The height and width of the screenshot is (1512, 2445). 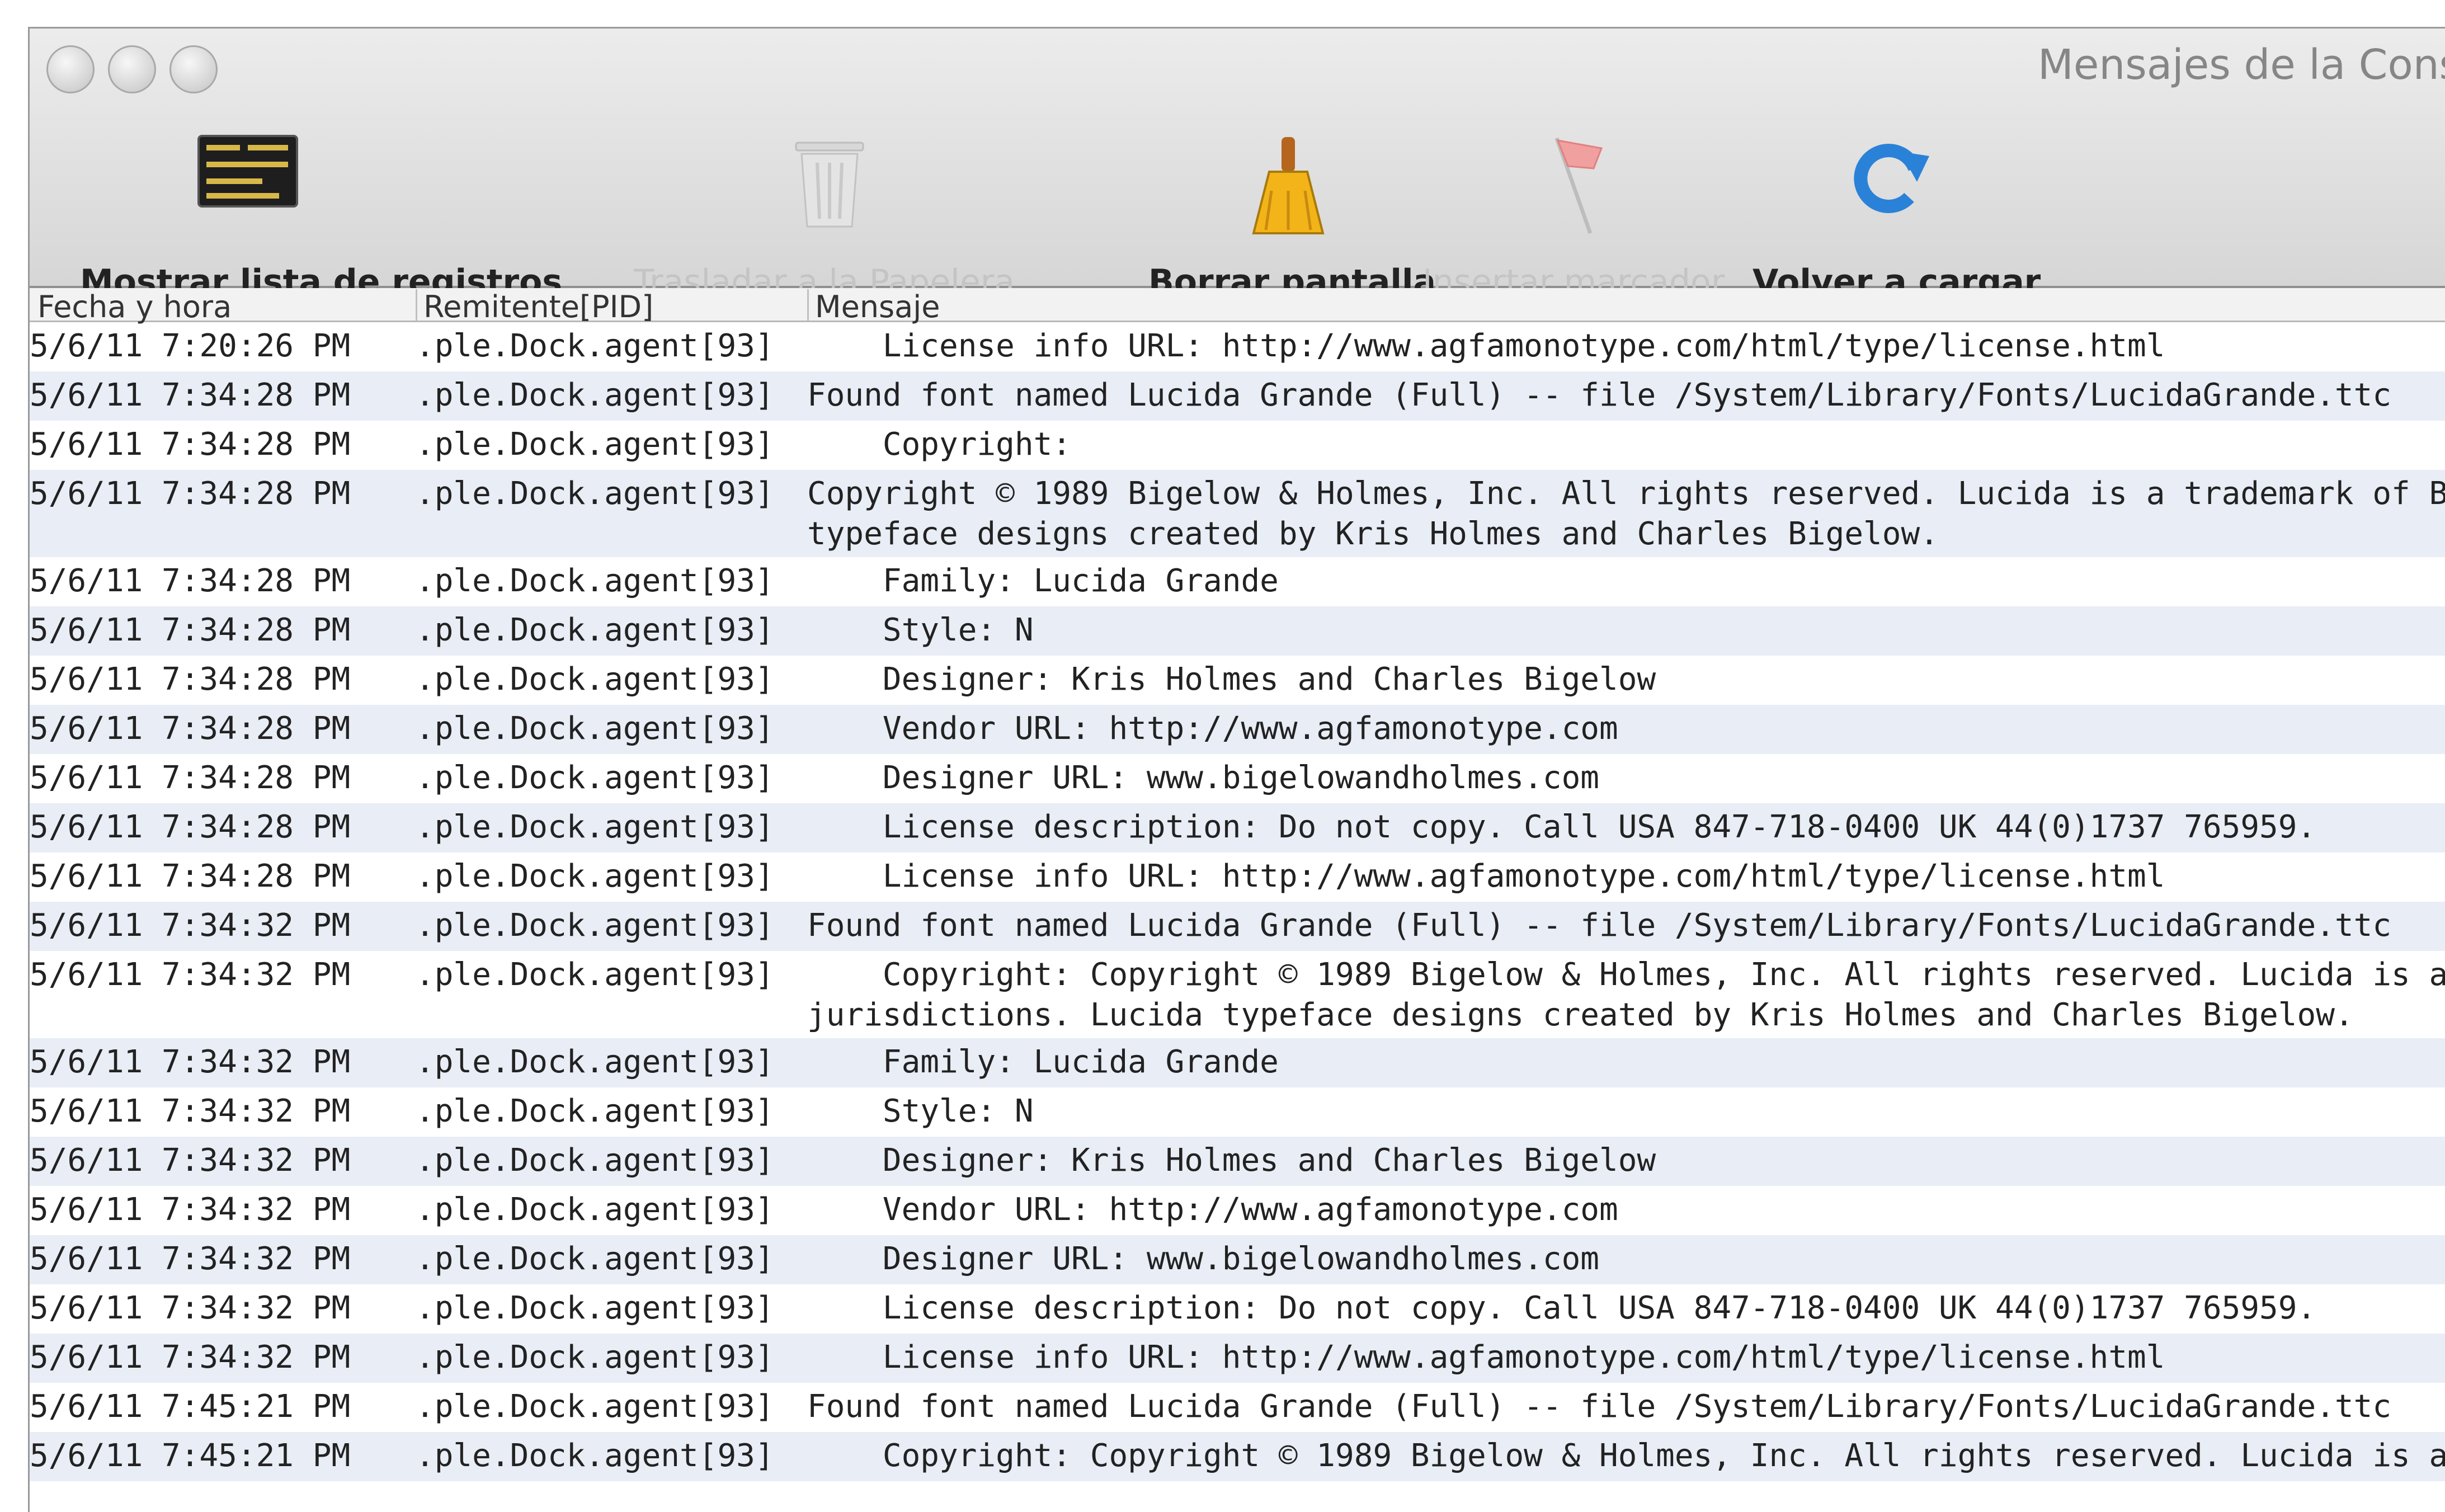 What do you see at coordinates (321, 219) in the screenshot?
I see `show-logs-button: Mostrar lista de registros` at bounding box center [321, 219].